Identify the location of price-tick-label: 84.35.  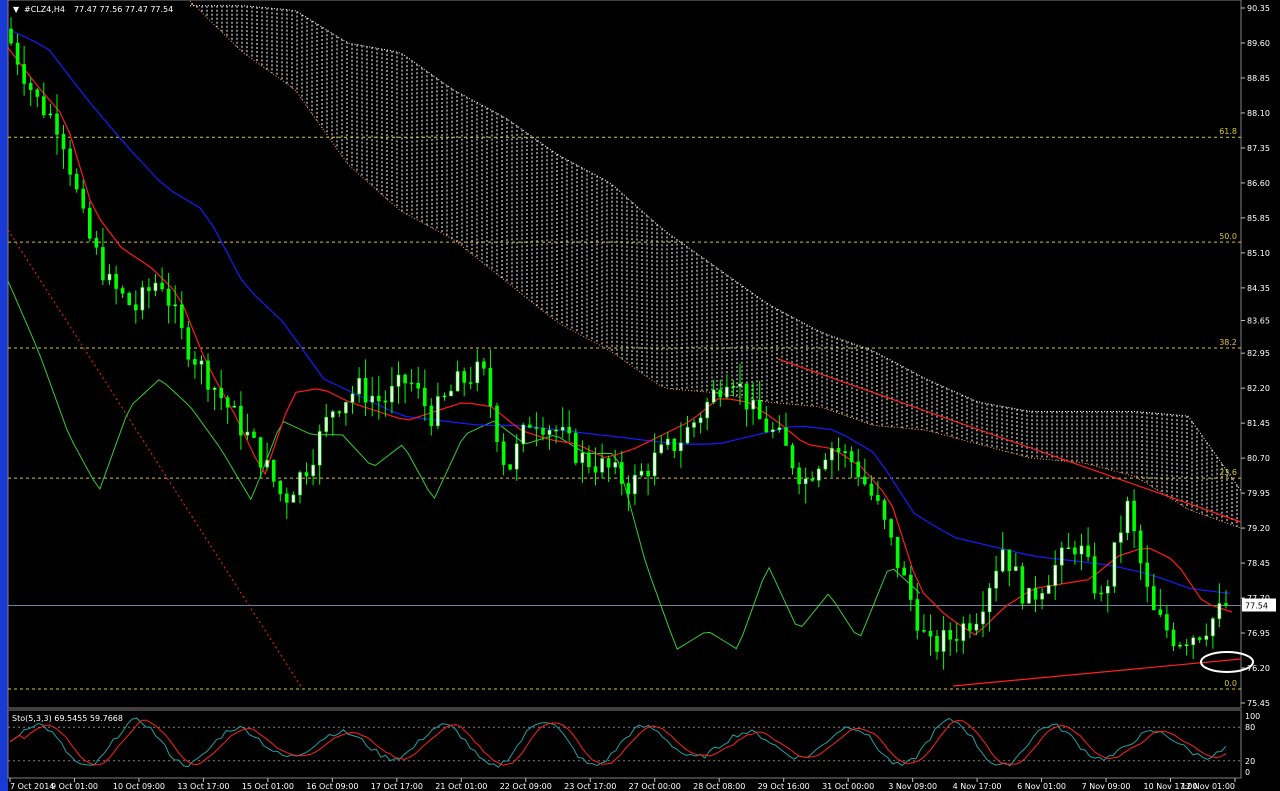
(1258, 288).